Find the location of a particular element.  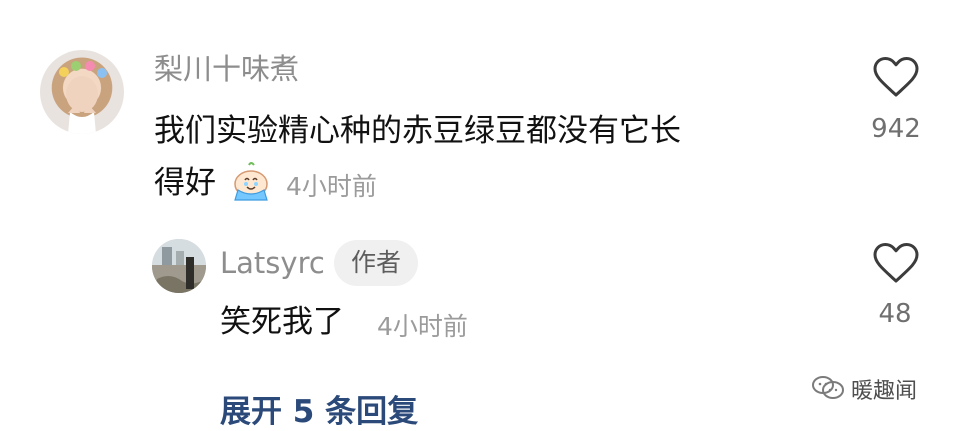

comment-time: 4小时前 is located at coordinates (331, 186).